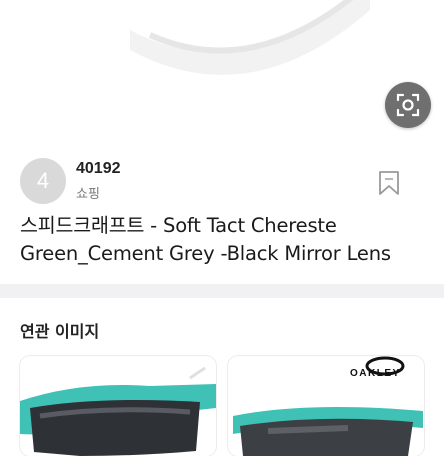  I want to click on source-name: 40192, so click(98, 169).